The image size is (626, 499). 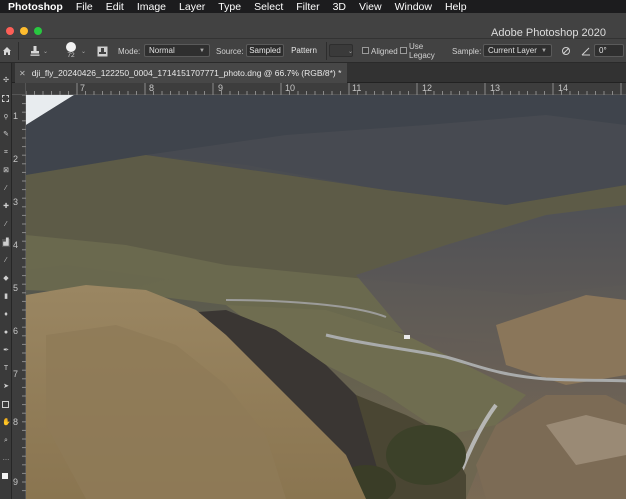 I want to click on menu-window: Window, so click(x=413, y=7).